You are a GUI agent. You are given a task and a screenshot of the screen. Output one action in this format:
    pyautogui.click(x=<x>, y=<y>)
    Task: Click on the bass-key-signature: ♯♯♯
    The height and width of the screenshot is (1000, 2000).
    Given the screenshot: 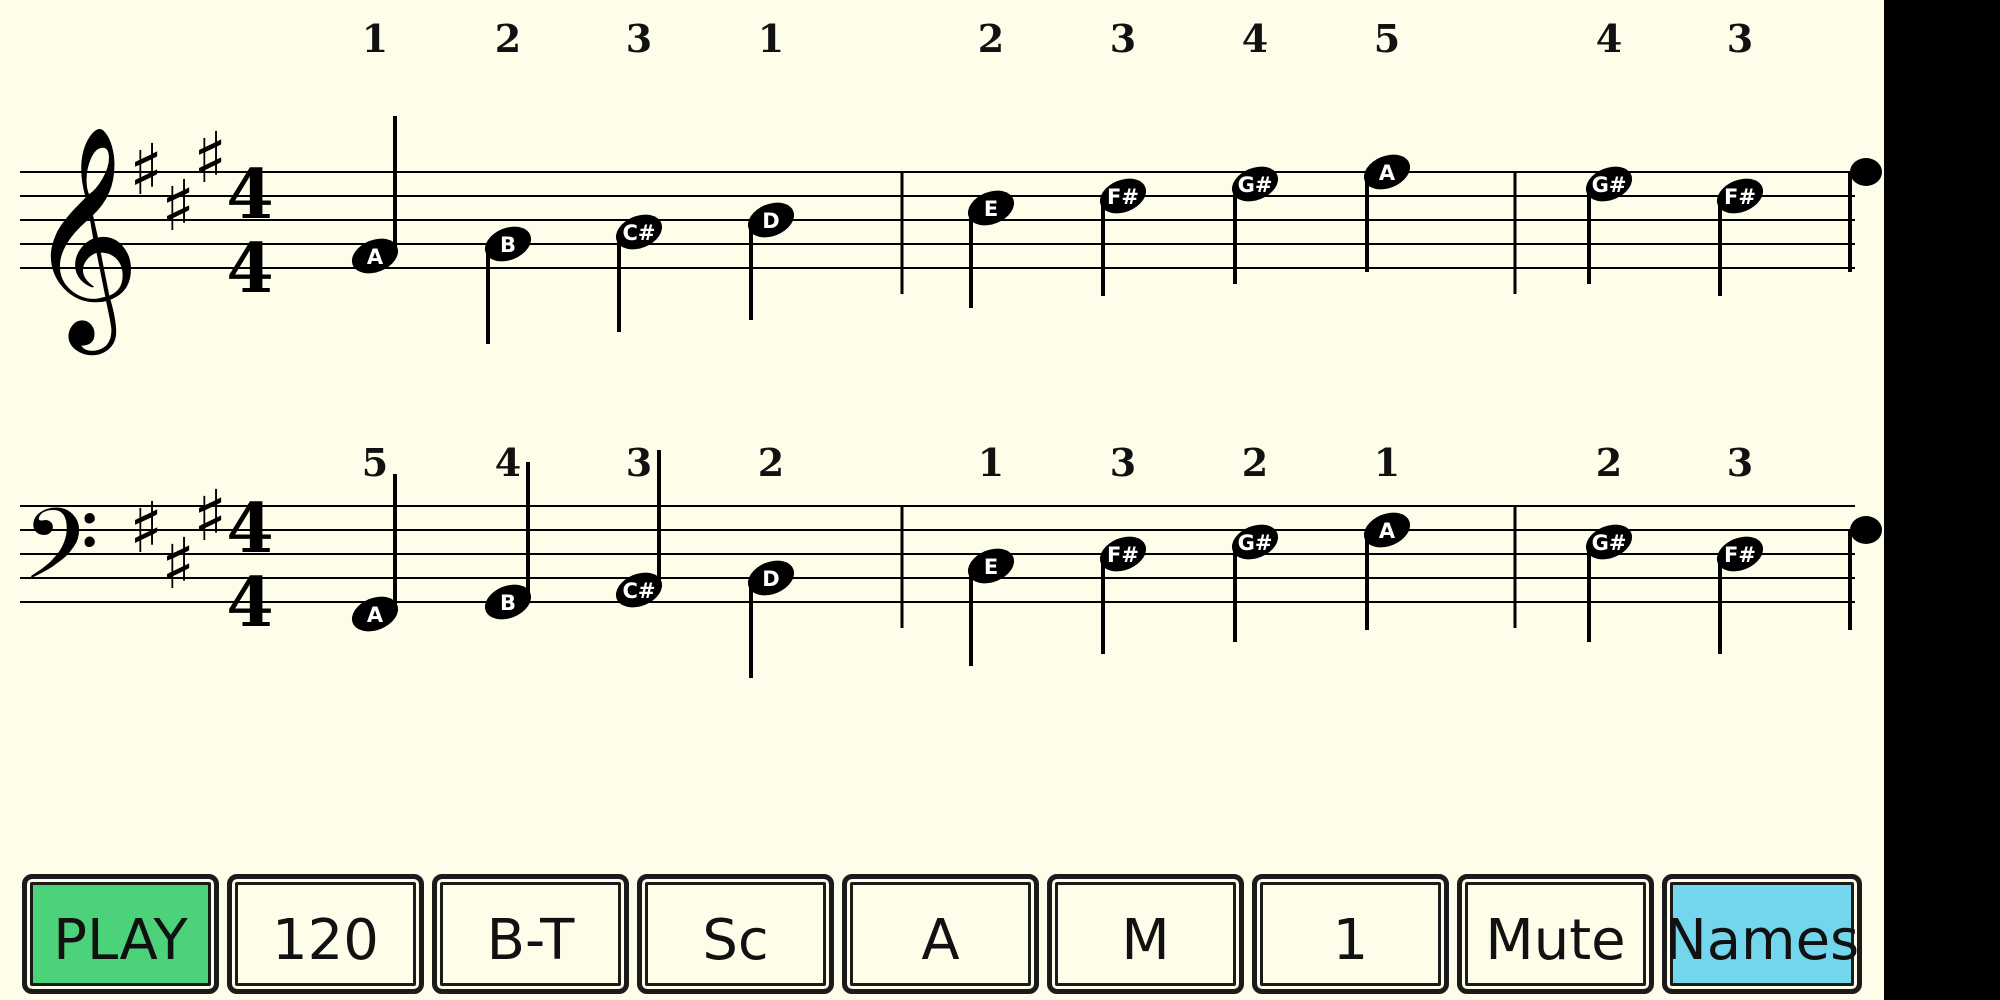 What is the action you would take?
    pyautogui.click(x=178, y=540)
    